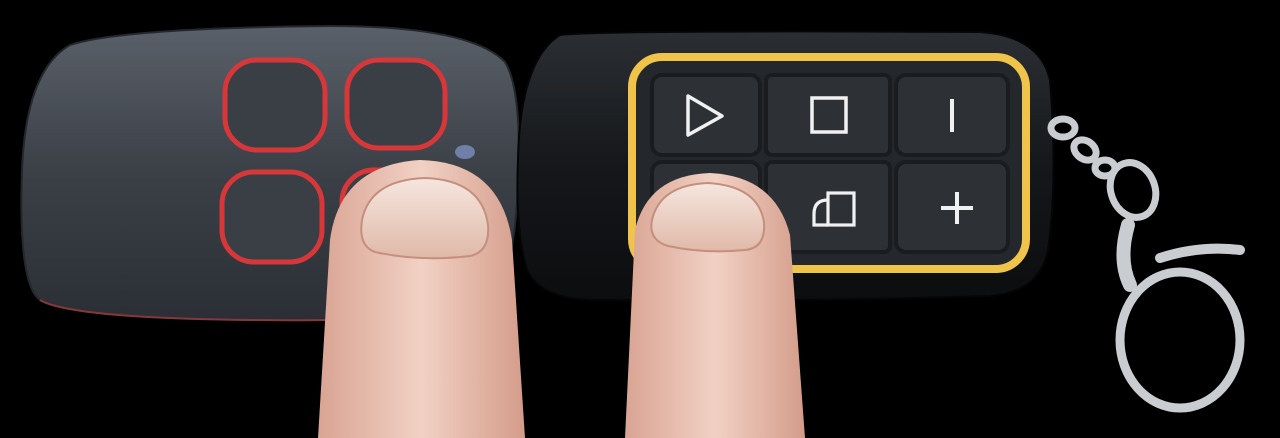  I want to click on keyring-clip-icon, so click(1146, 264).